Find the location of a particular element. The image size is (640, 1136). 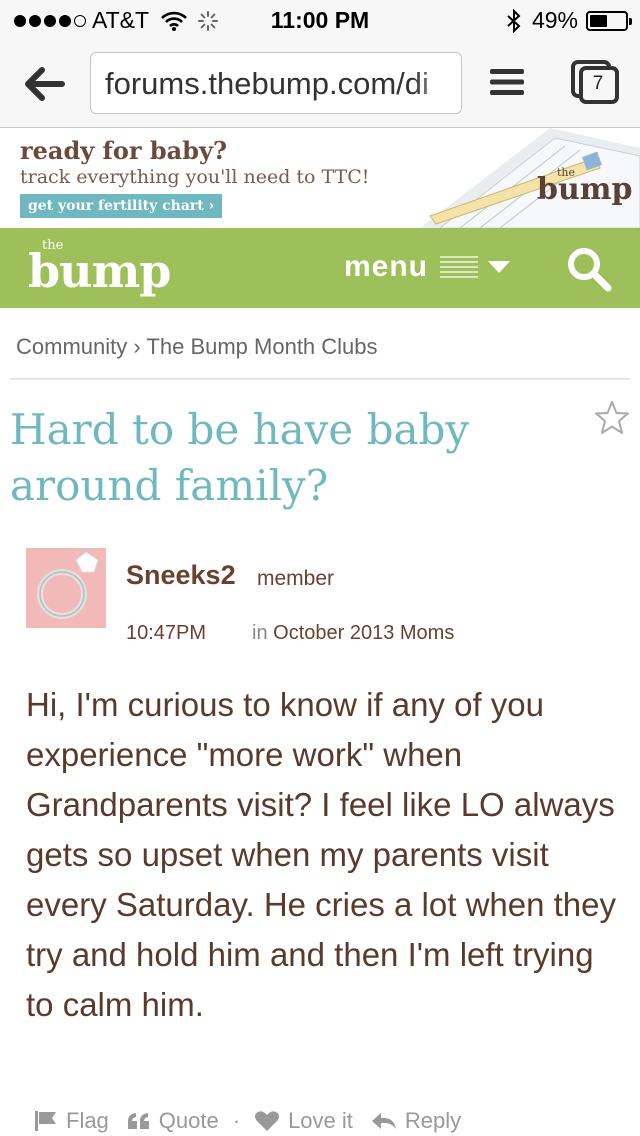

club-link: October 2013 Moms is located at coordinates (363, 633).